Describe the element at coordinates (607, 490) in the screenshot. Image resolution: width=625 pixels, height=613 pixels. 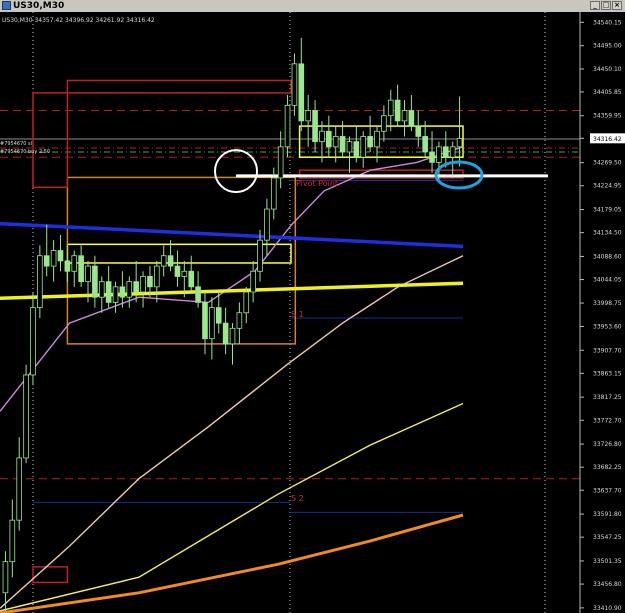
I see `price-tick-label: 33637.70` at that location.